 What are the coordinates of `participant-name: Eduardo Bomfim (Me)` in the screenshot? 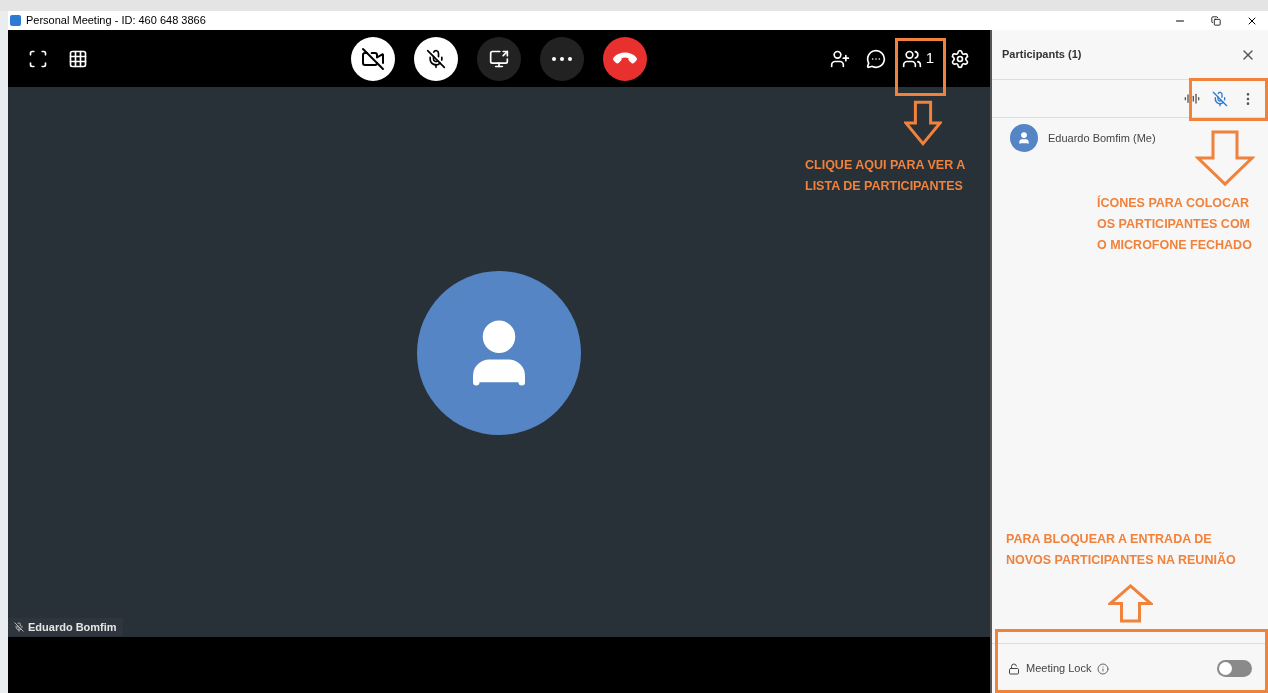 It's located at (1102, 138).